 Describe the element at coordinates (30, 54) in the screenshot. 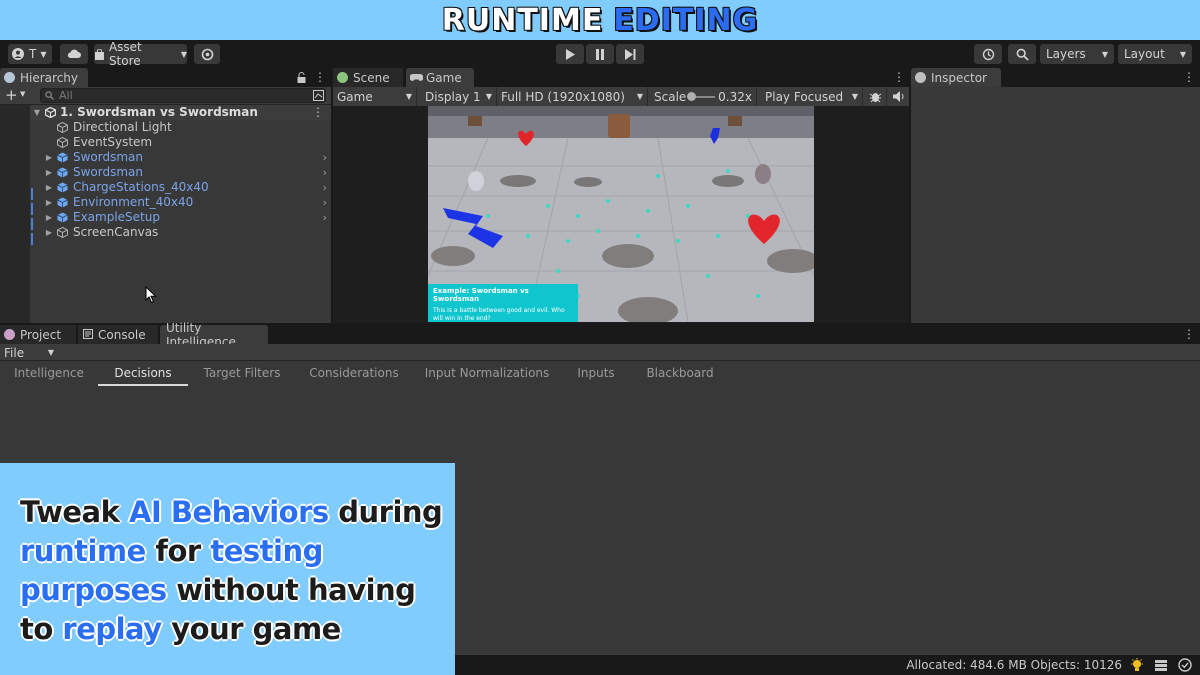

I see `account-button: T ▼` at that location.